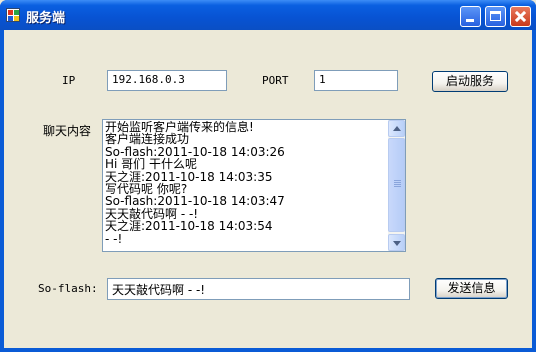 The height and width of the screenshot is (352, 536). Describe the element at coordinates (470, 81) in the screenshot. I see `start-service-button: 启动服务` at that location.